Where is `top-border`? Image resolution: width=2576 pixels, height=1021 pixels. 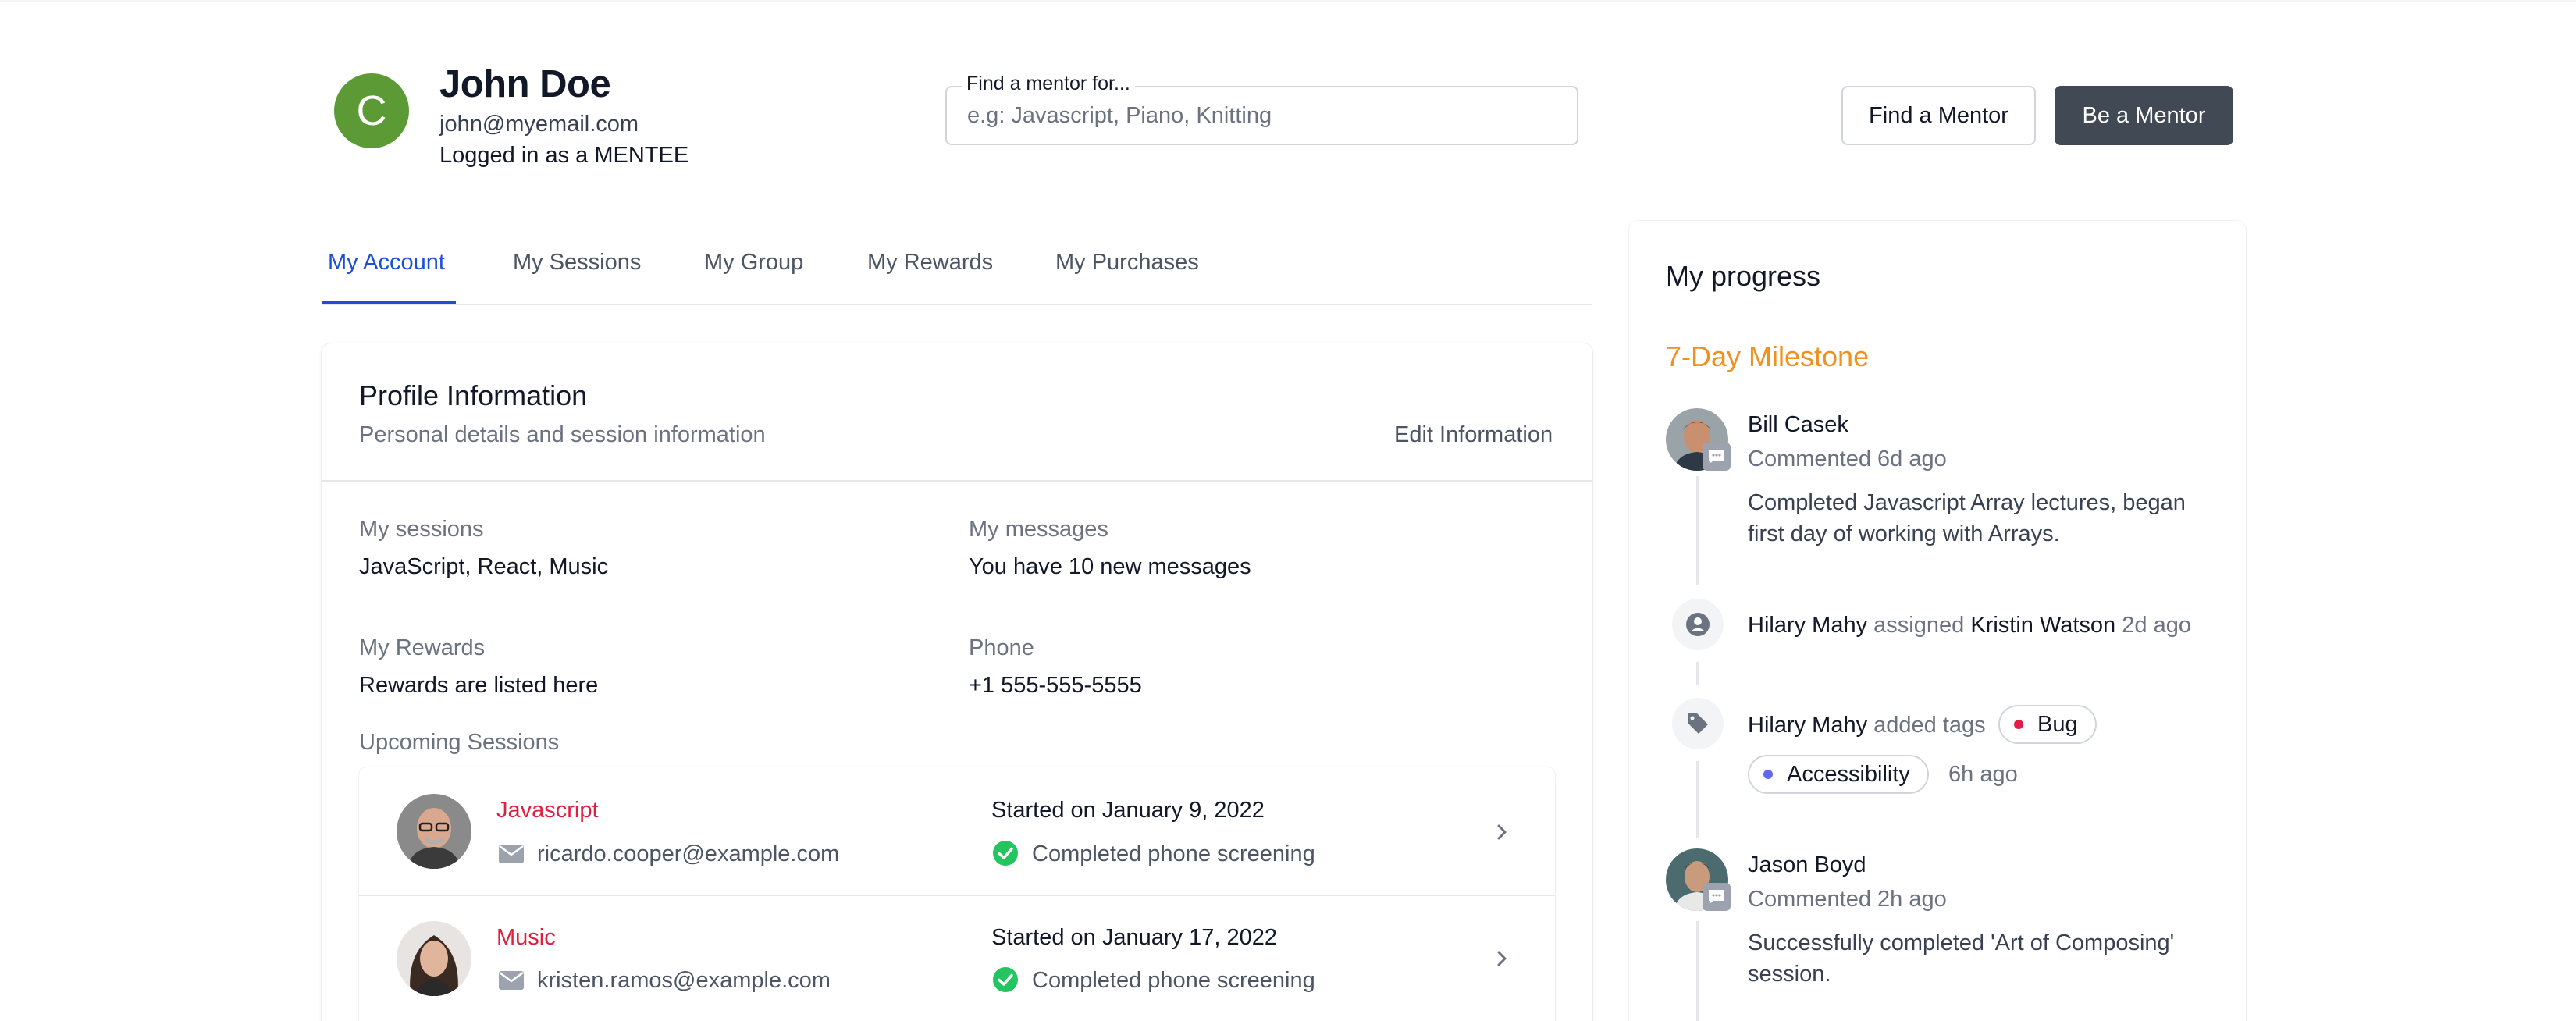 top-border is located at coordinates (1288, 1).